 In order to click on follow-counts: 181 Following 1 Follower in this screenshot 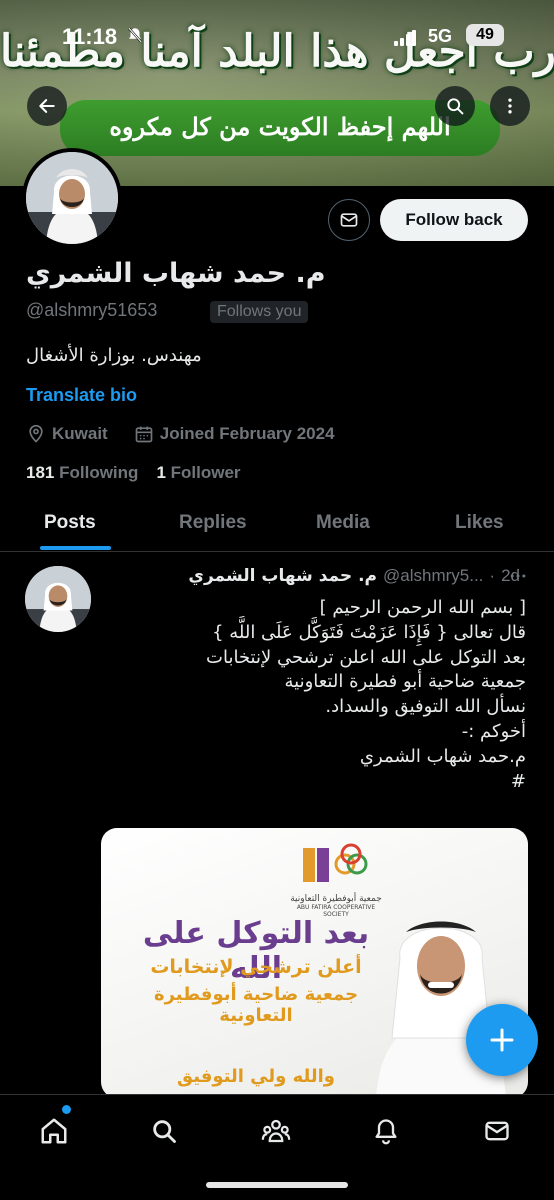, I will do `click(133, 473)`.